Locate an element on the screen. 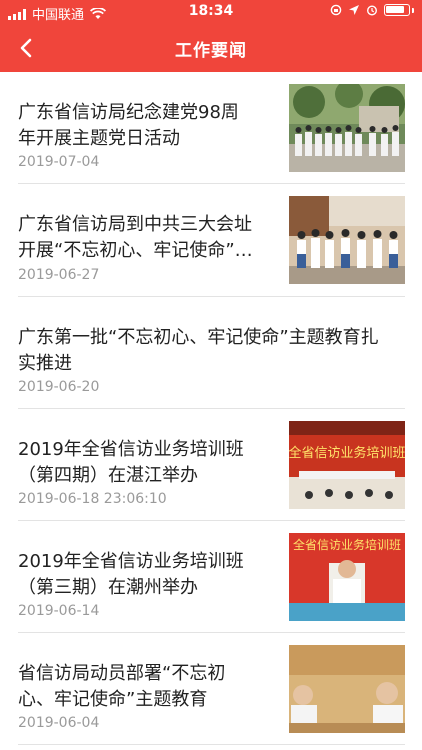  news-title: 省信访局动员部署“不忘初 心、牢记使命”主题教育 is located at coordinates (149, 687).